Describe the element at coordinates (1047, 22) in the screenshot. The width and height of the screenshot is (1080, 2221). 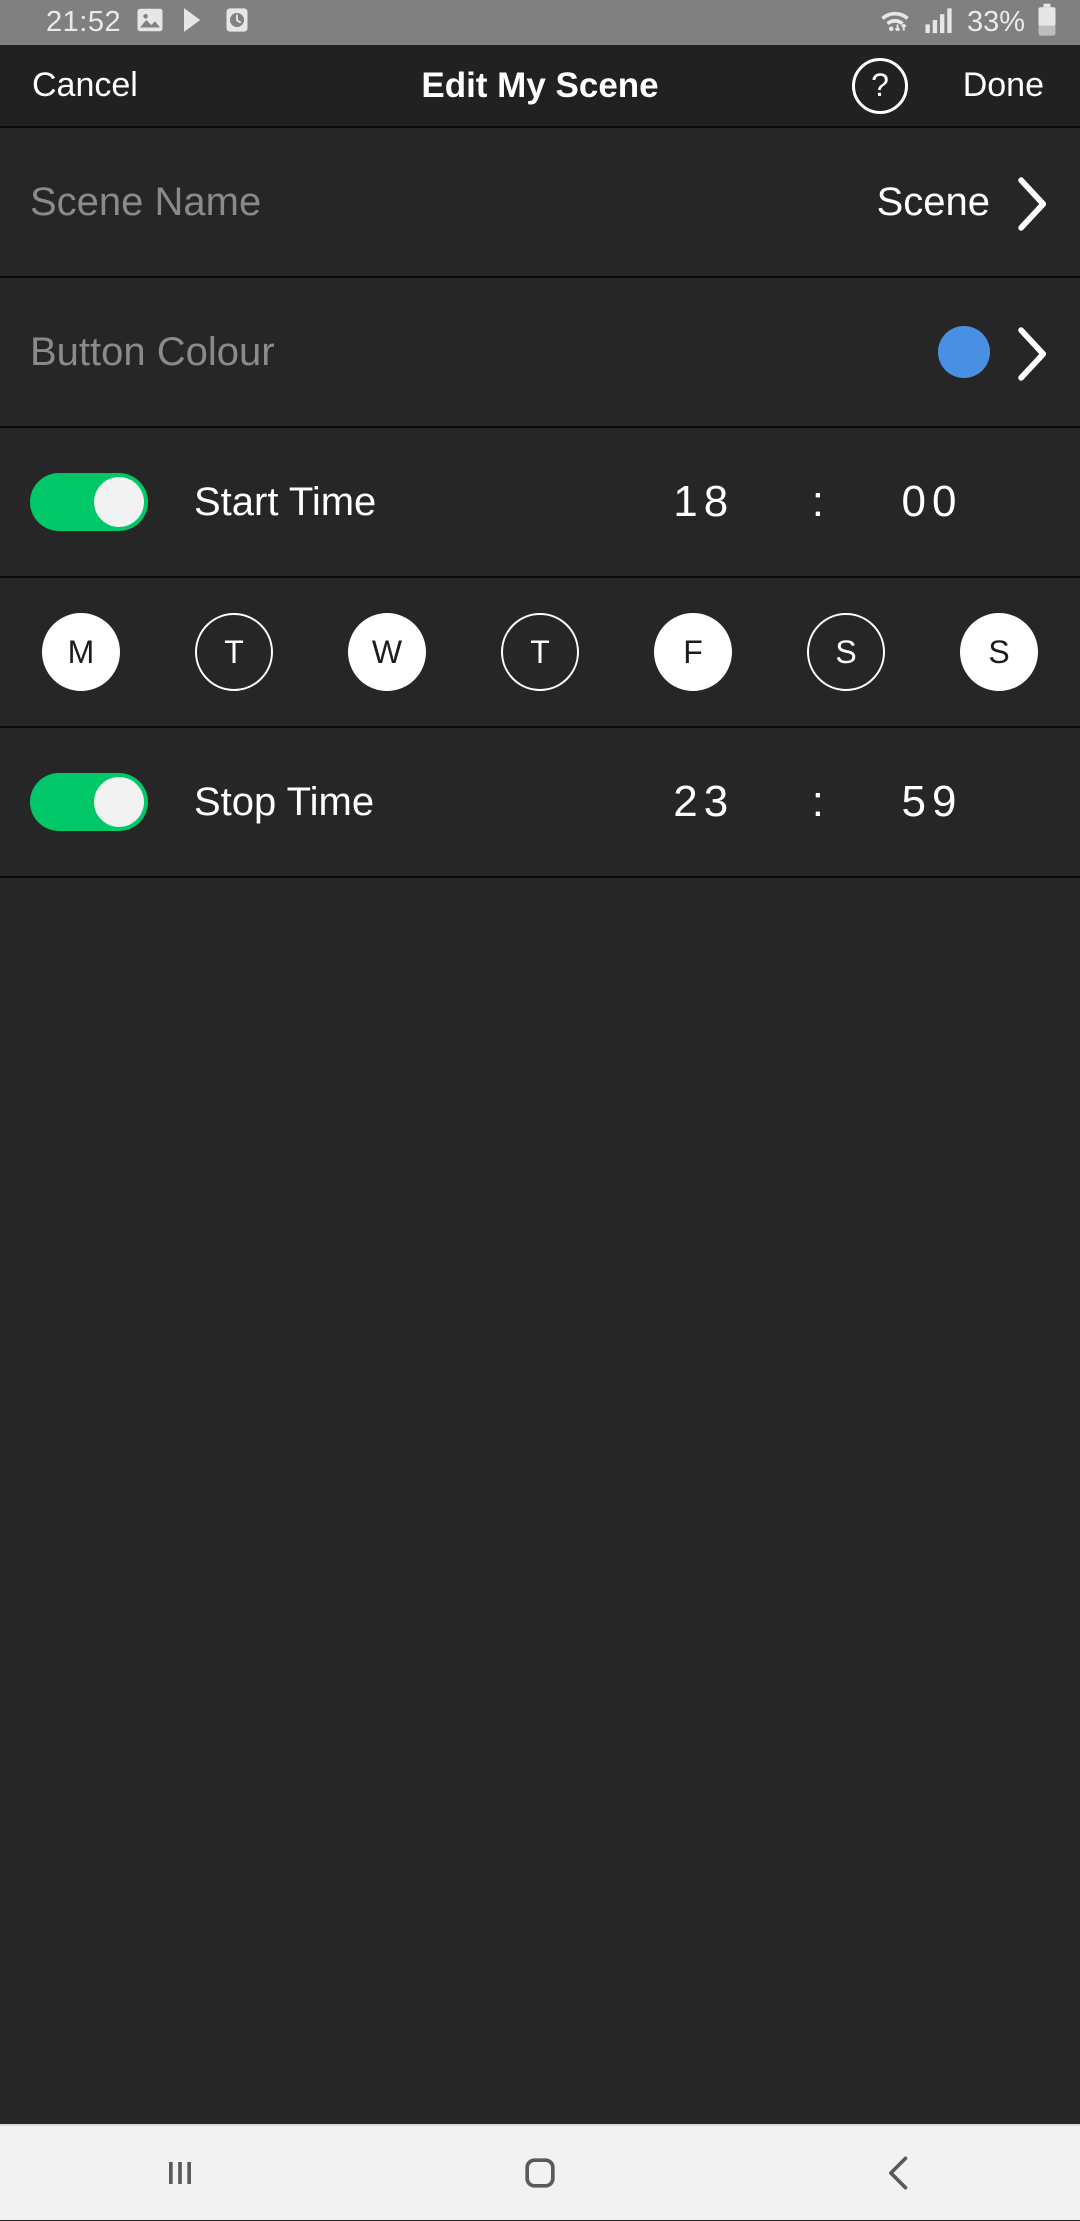
I see `battery-icon` at that location.